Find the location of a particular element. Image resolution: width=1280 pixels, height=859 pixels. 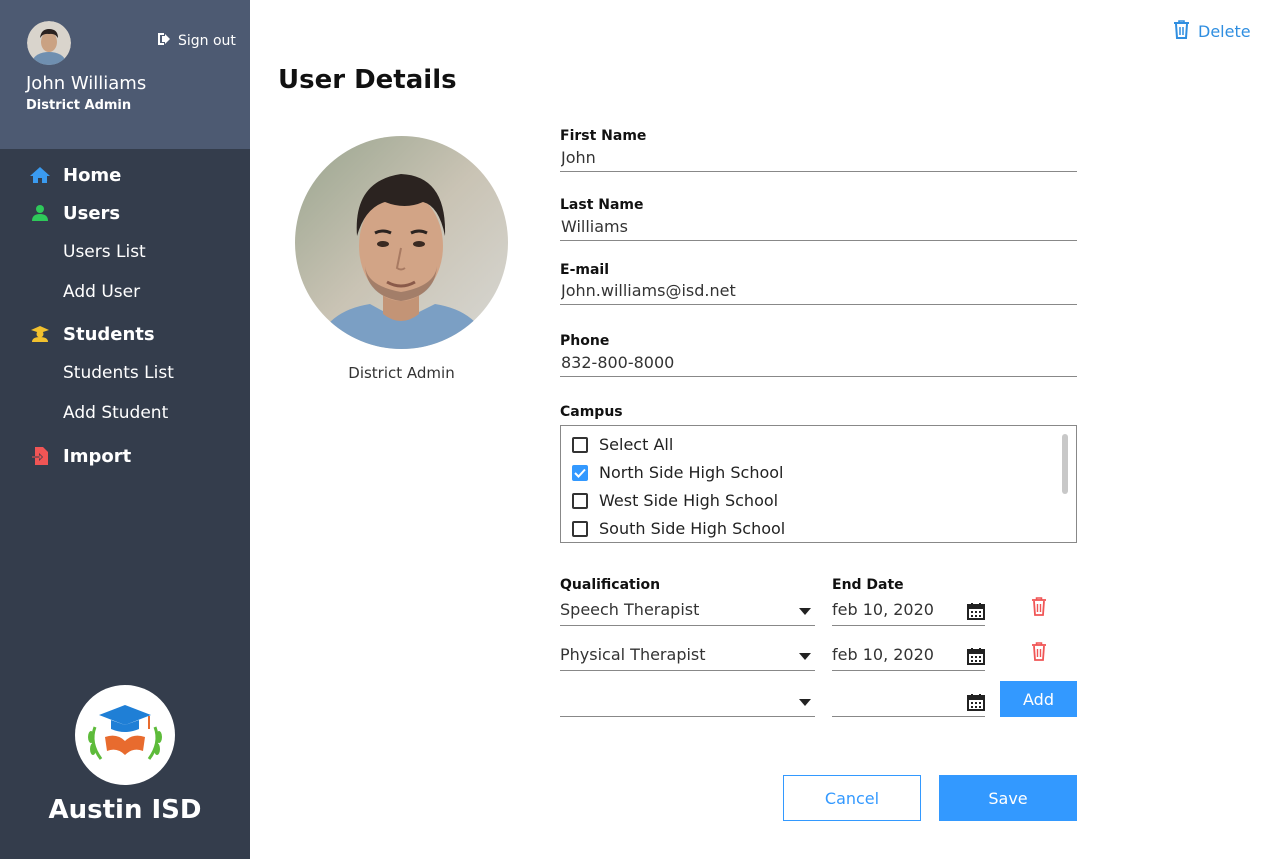

phone-field is located at coordinates (818, 363).